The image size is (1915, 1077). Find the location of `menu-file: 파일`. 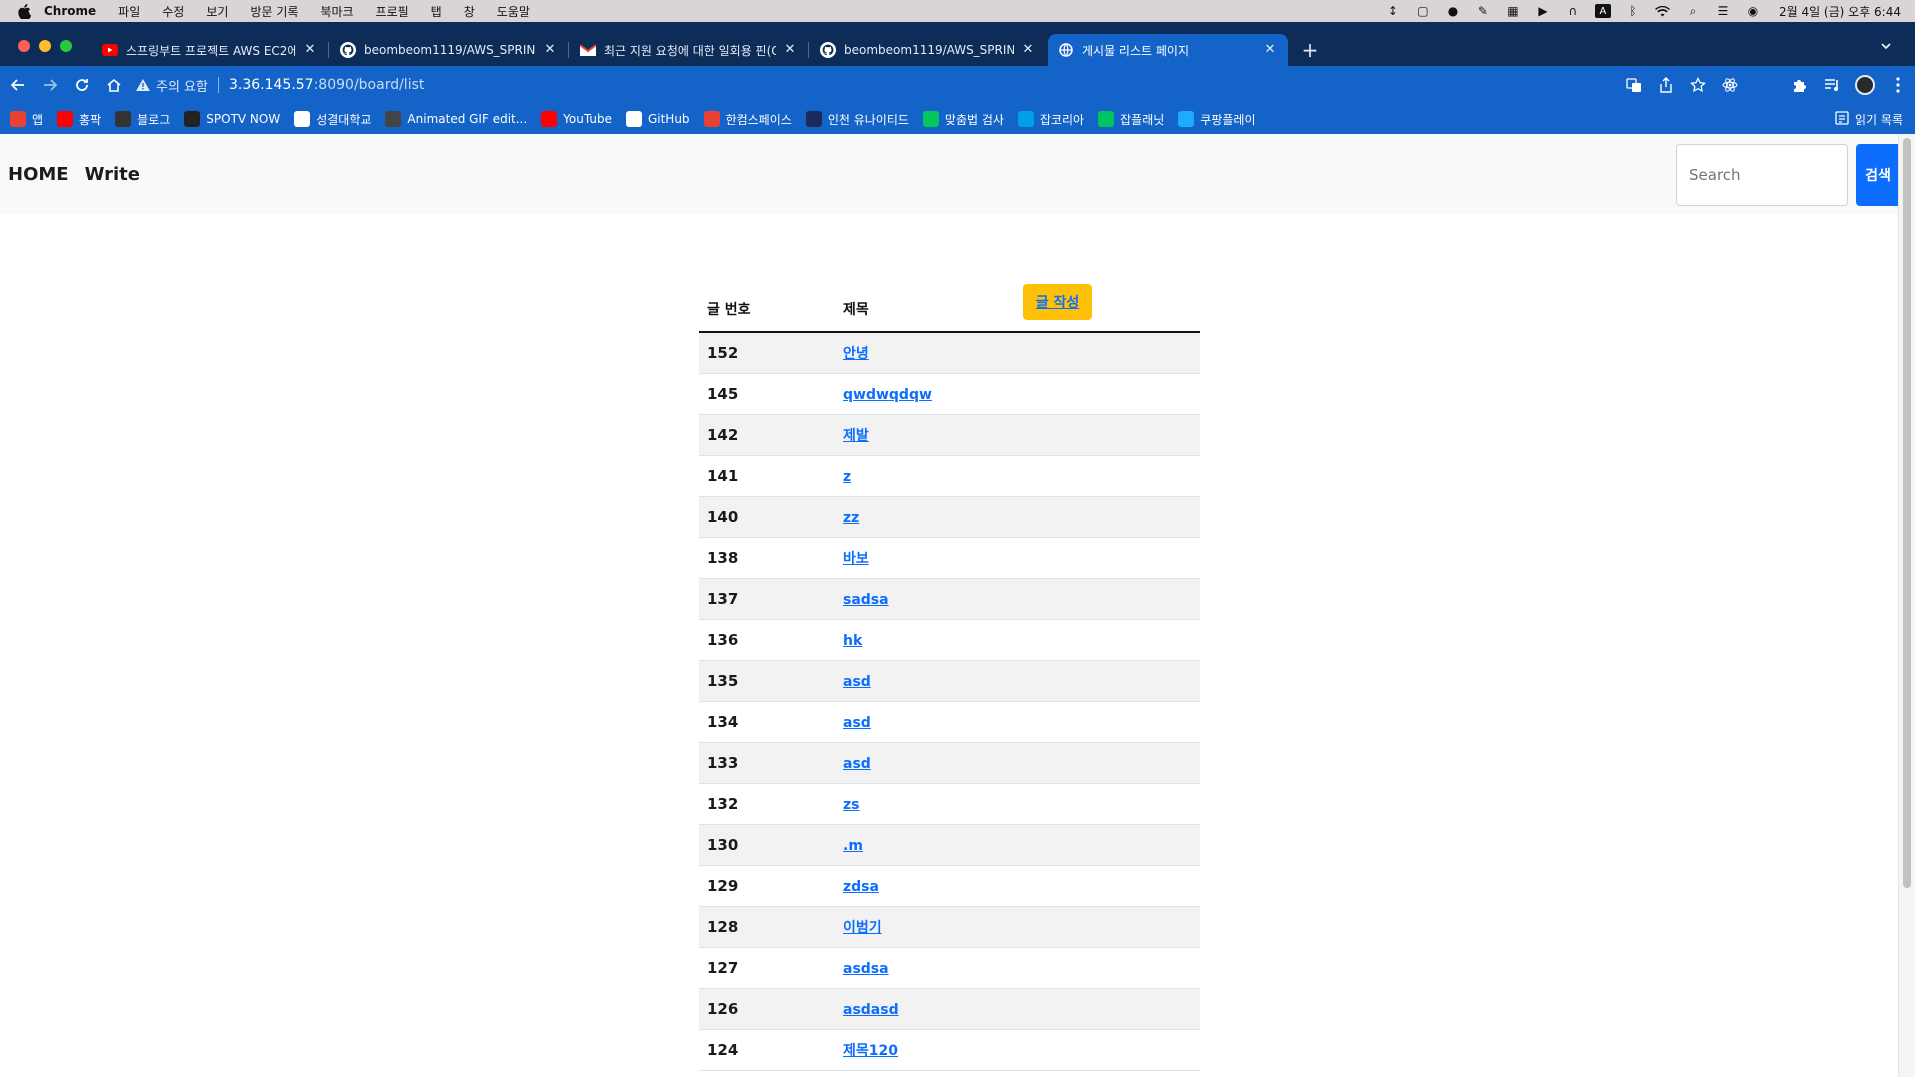

menu-file: 파일 is located at coordinates (129, 11).